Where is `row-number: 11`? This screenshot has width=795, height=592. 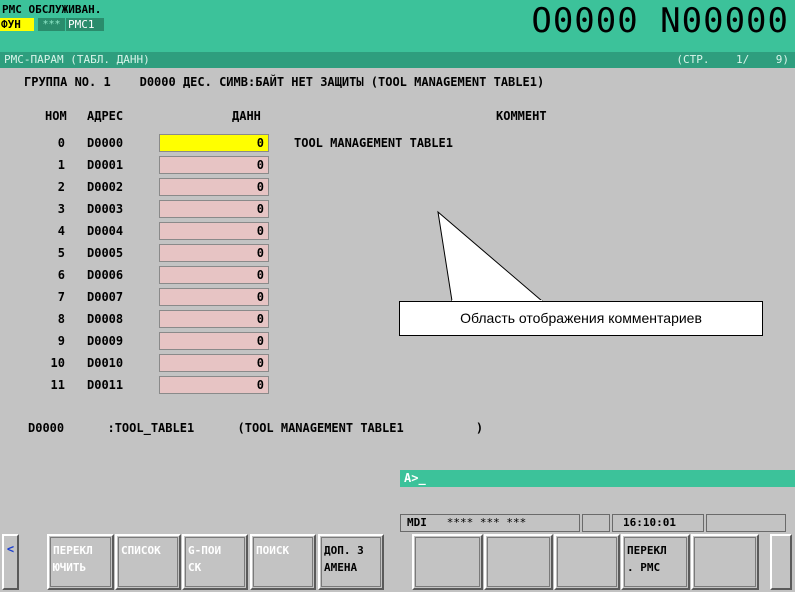 row-number: 11 is located at coordinates (57, 385).